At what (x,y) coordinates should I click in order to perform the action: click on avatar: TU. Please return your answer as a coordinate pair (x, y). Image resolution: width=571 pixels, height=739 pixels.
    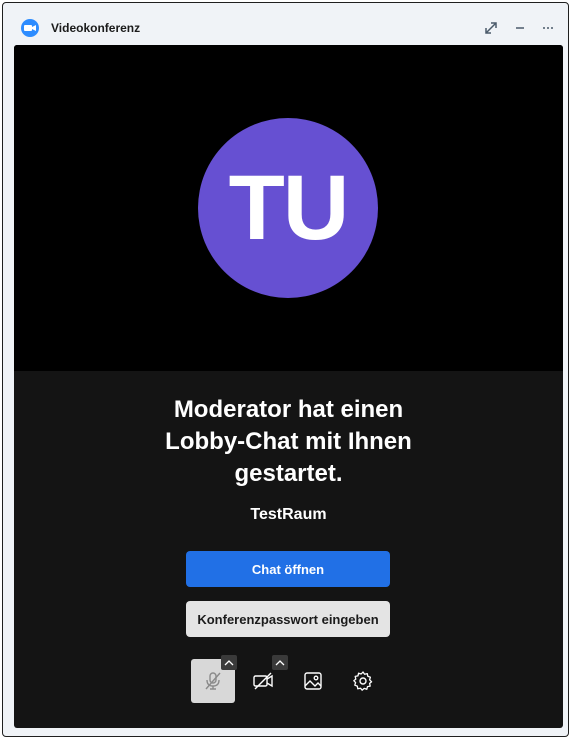
    Looking at the image, I should click on (288, 208).